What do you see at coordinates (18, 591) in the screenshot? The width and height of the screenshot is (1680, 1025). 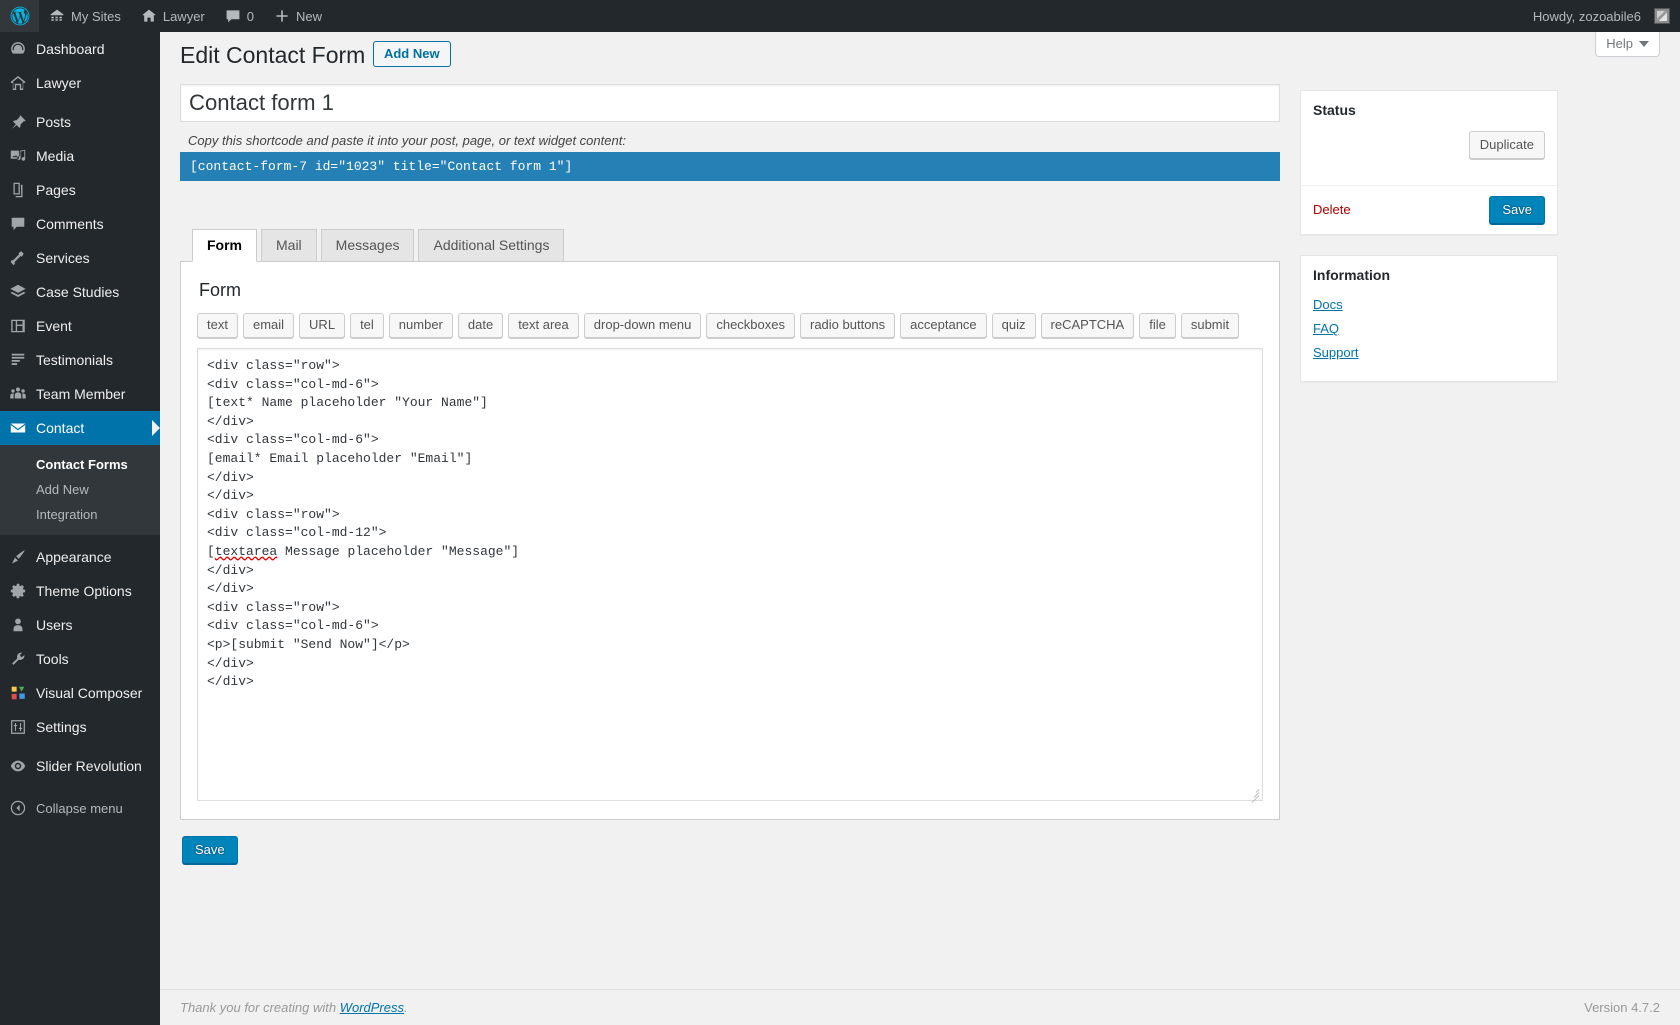 I see `gear-icon` at bounding box center [18, 591].